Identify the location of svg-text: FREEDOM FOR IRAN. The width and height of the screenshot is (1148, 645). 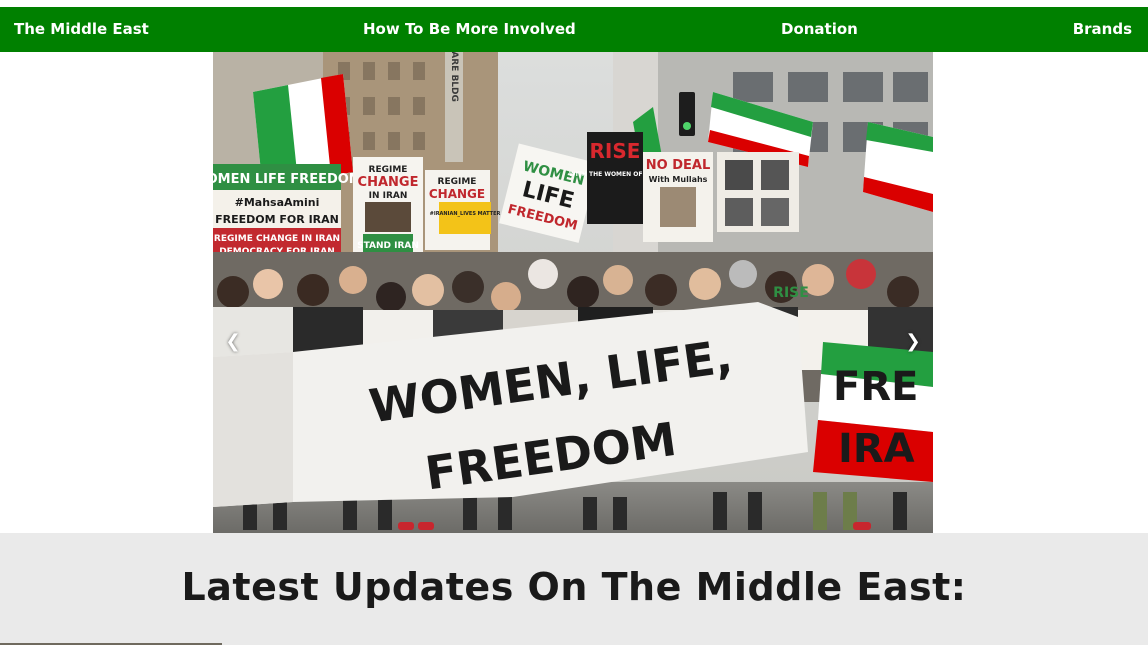
(277, 219).